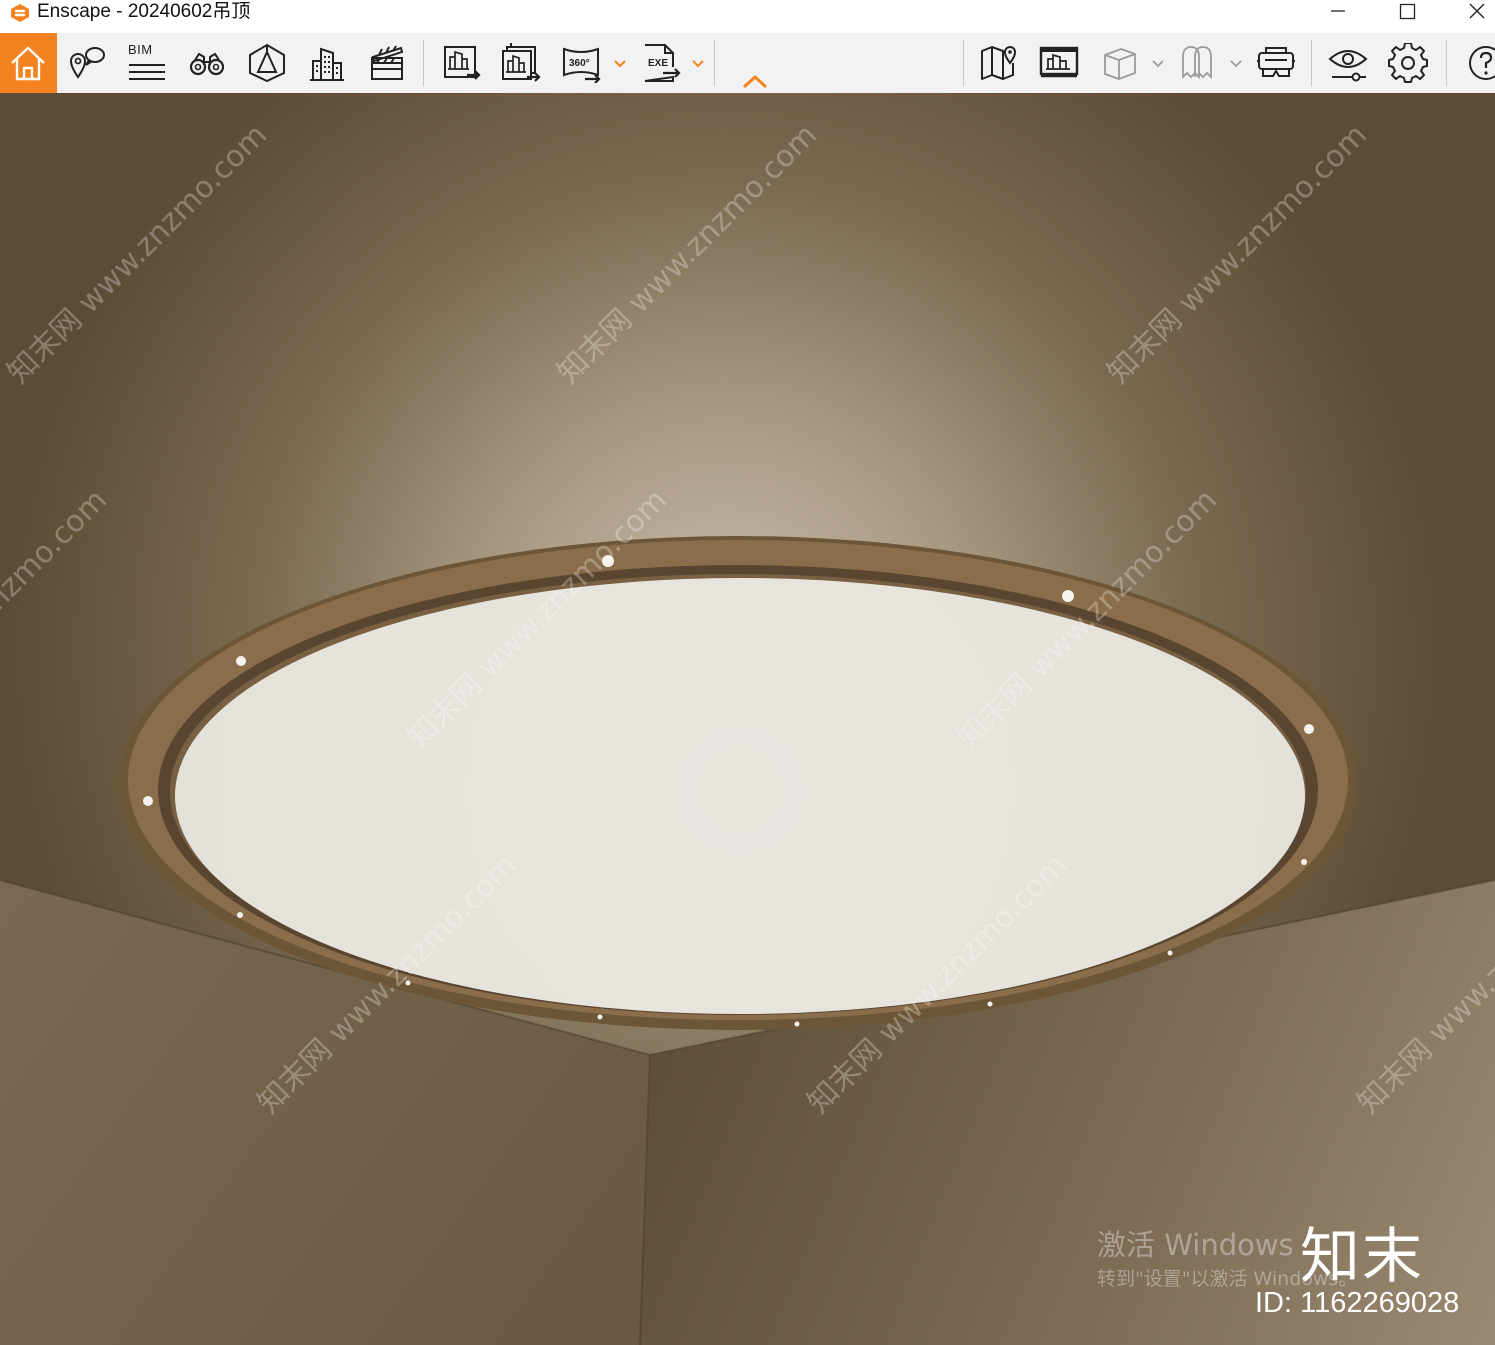 Image resolution: width=1495 pixels, height=1345 pixels. I want to click on binoculars-icon, so click(207, 64).